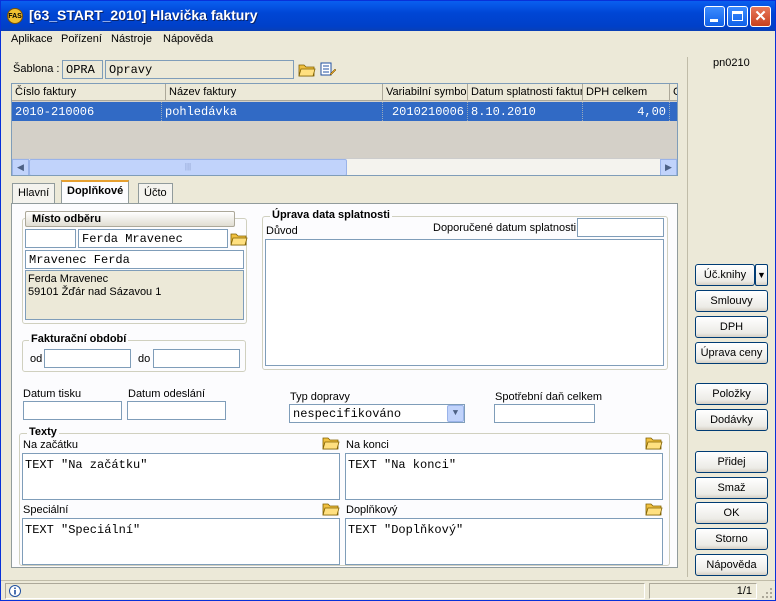  What do you see at coordinates (703, 591) in the screenshot?
I see `status-pages-cell: 1/1` at bounding box center [703, 591].